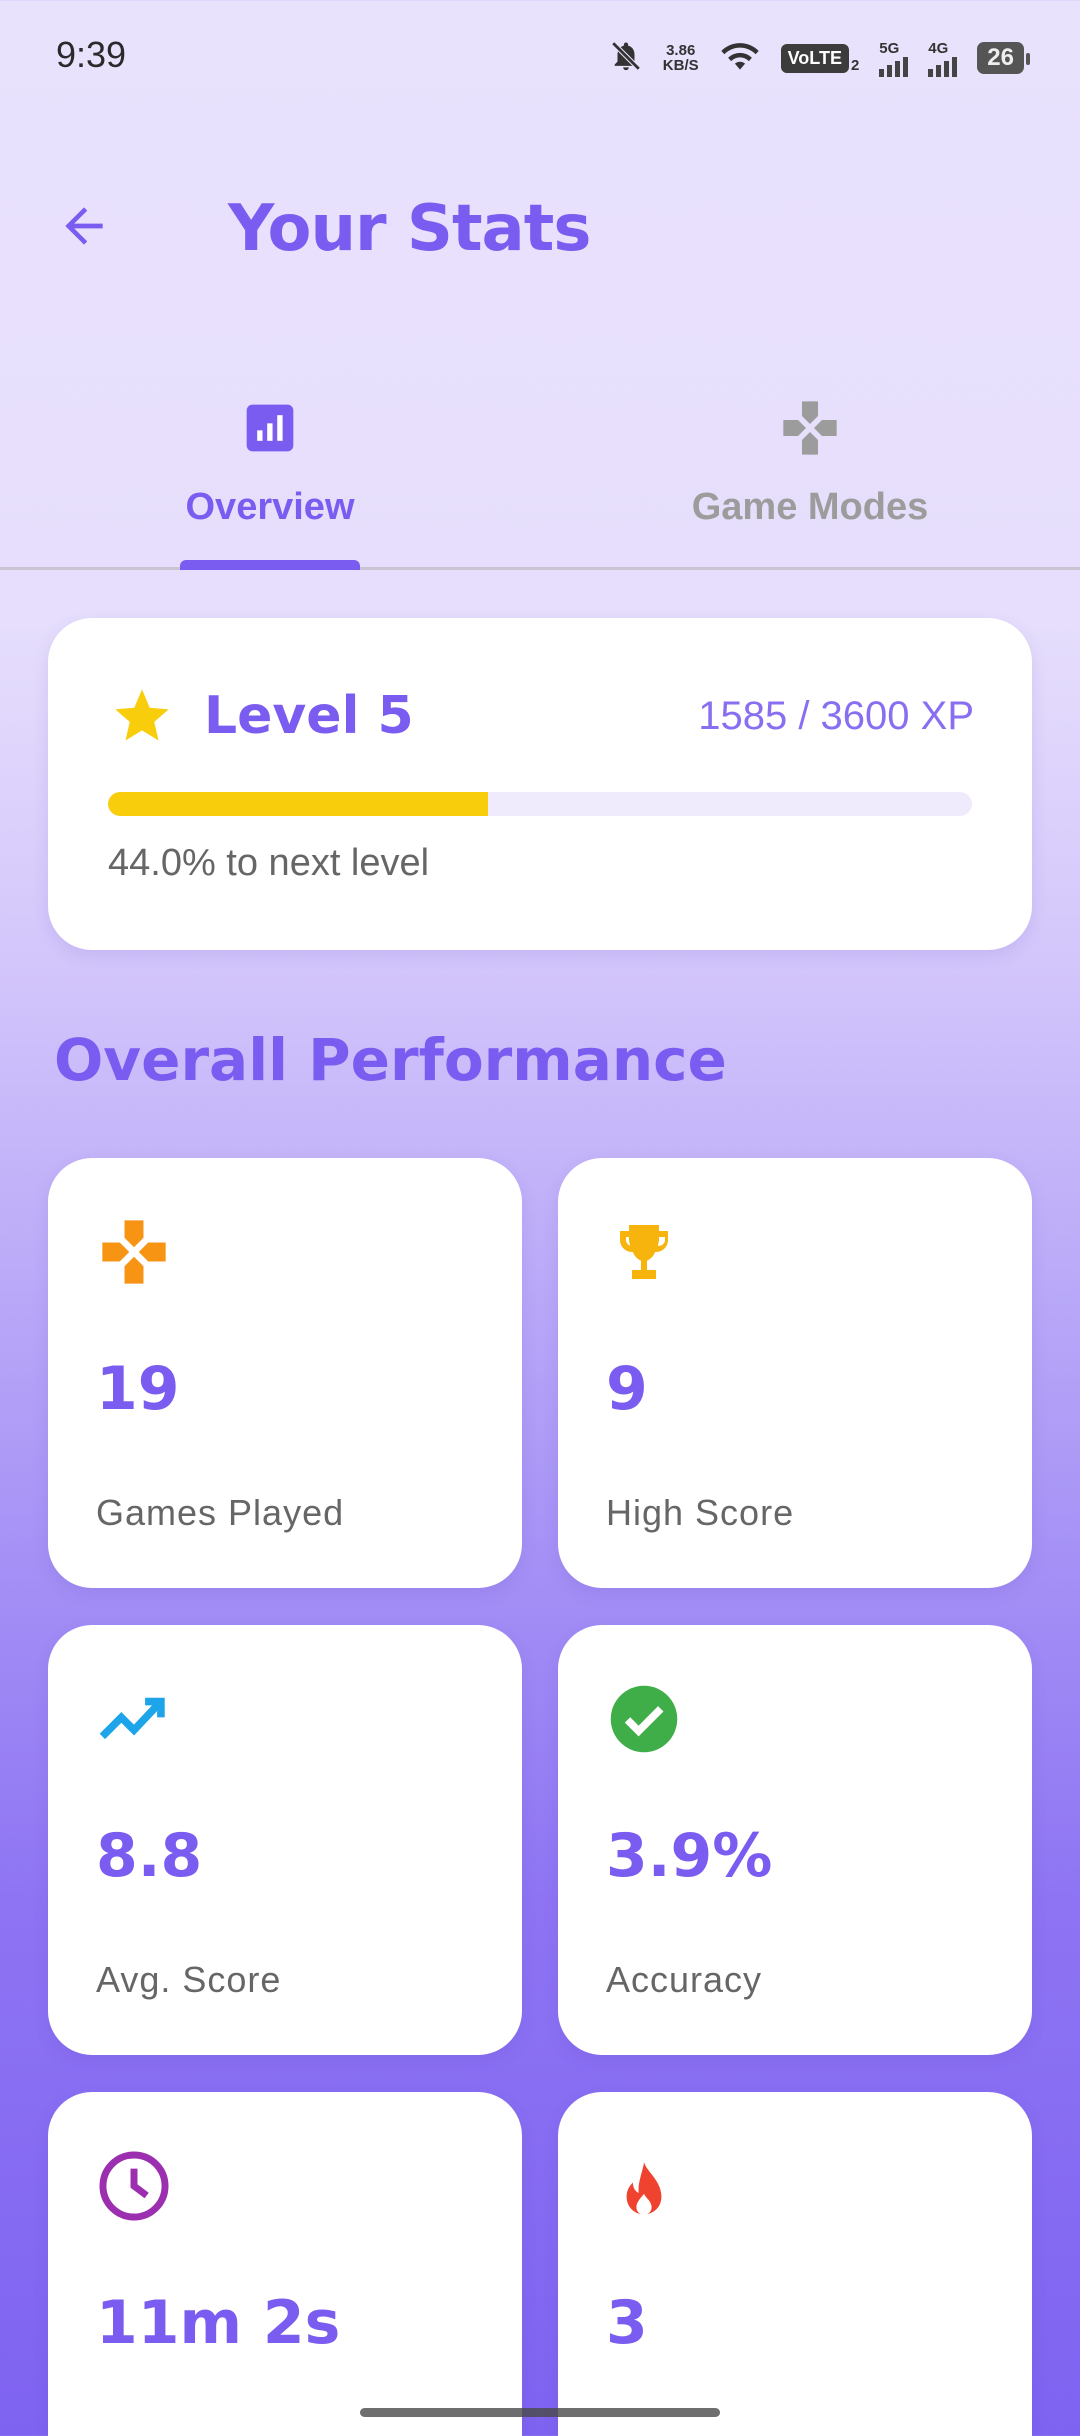 The width and height of the screenshot is (1080, 2436). What do you see at coordinates (309, 716) in the screenshot?
I see `level-label: Level 5` at bounding box center [309, 716].